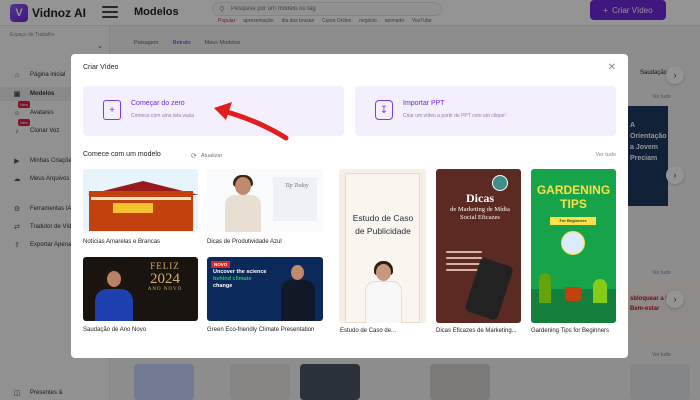  Describe the element at coordinates (424, 103) in the screenshot. I see `option-title: Importar PPT` at that location.